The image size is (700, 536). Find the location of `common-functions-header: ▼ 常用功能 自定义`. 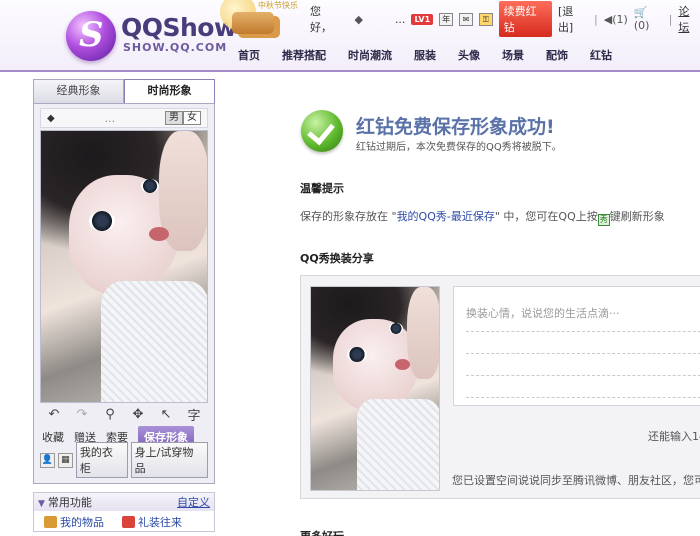

common-functions-header: ▼ 常用功能 自定义 is located at coordinates (124, 502).